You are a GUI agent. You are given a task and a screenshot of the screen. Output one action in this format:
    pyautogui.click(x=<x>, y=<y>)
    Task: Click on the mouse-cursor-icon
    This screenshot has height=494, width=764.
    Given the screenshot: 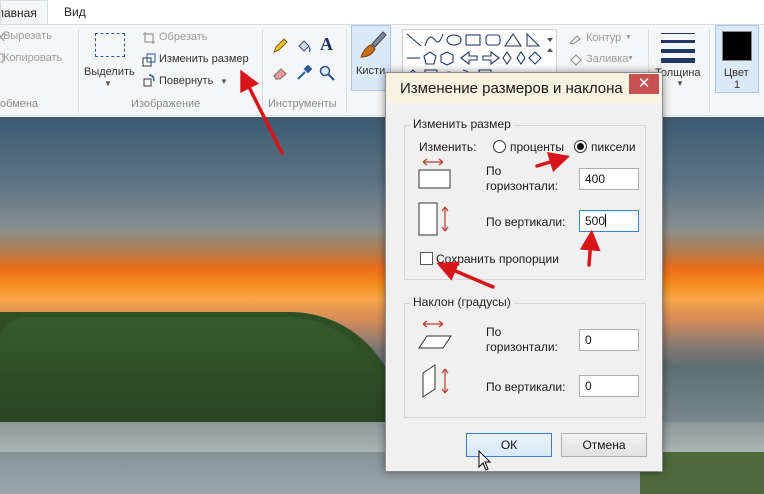 What is the action you would take?
    pyautogui.click(x=485, y=460)
    